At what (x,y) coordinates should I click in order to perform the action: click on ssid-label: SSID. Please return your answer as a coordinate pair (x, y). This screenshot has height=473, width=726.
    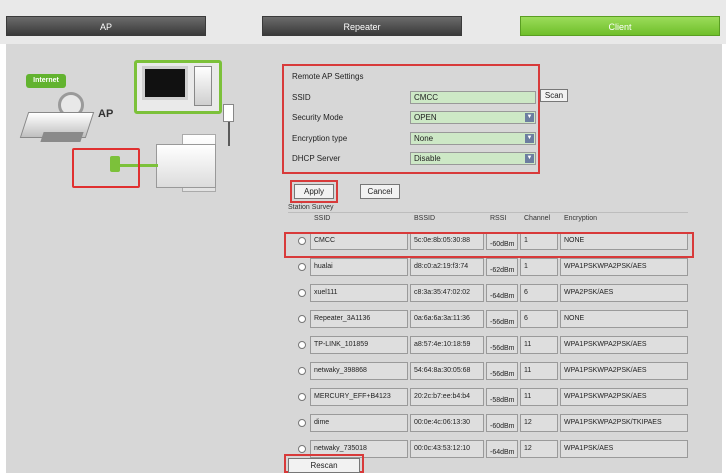
    Looking at the image, I should click on (301, 97).